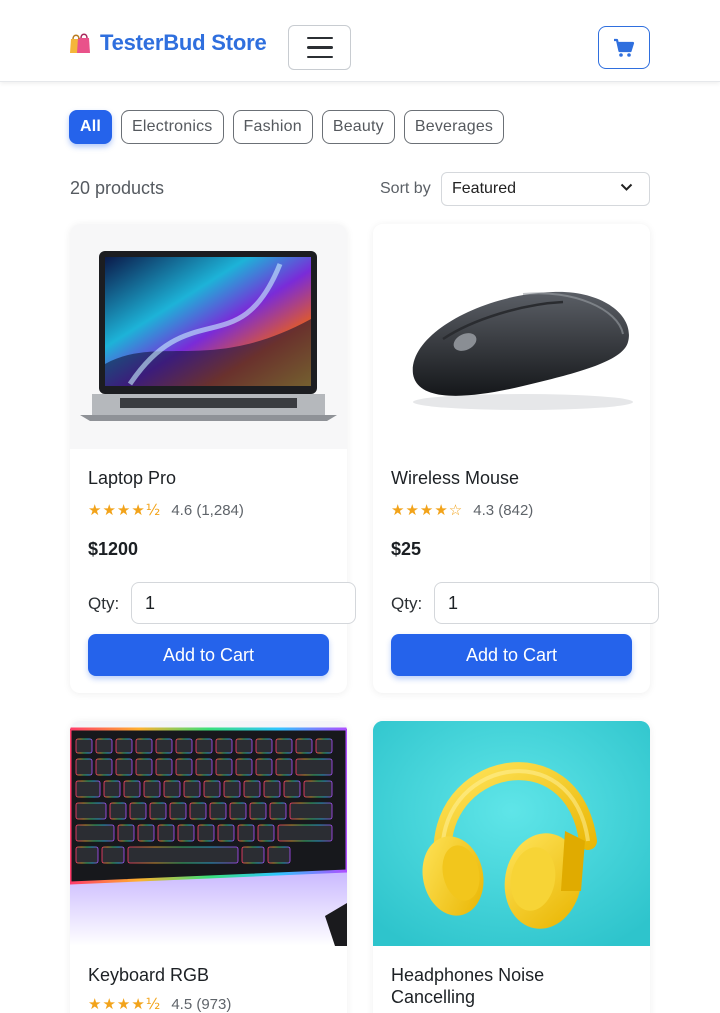 This screenshot has height=1013, width=720. I want to click on rating-text: 4.3 (842), so click(503, 510).